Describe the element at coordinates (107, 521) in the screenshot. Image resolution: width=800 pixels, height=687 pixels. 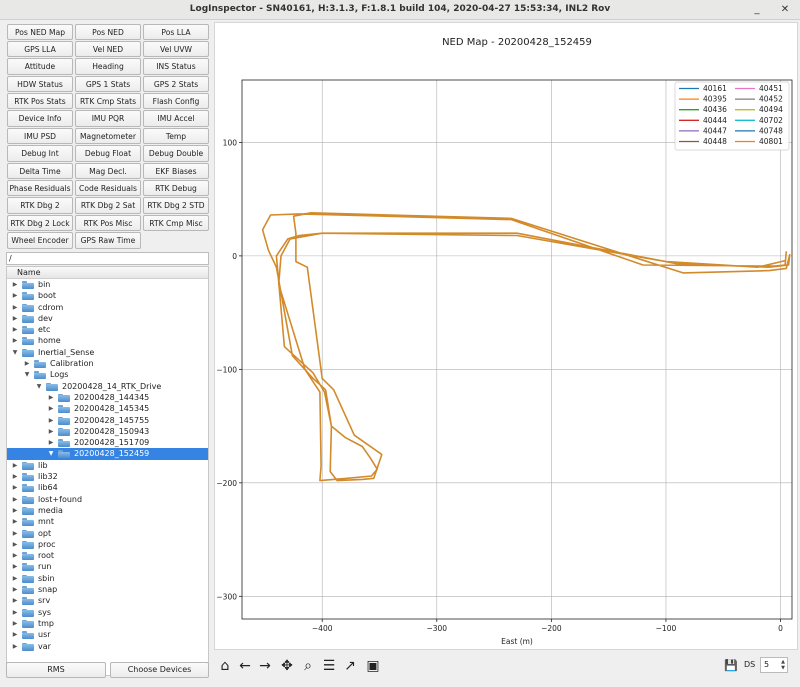
I see `tree-item: ▶ mnt` at that location.